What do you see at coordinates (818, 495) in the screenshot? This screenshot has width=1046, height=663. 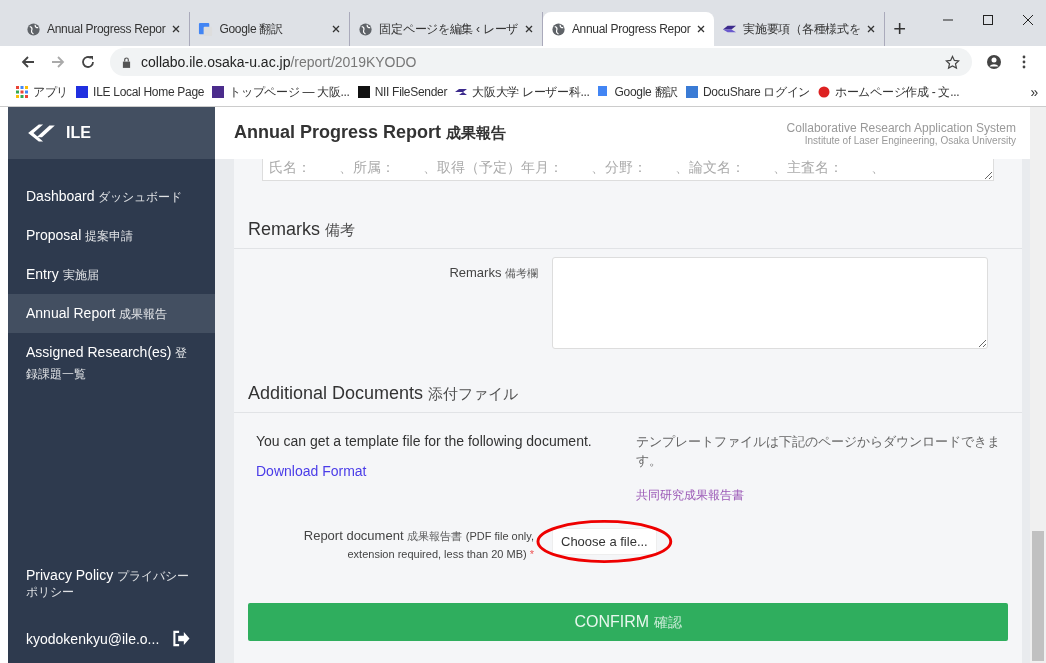 I see `report-template-link: 共同研究成果報告書` at bounding box center [818, 495].